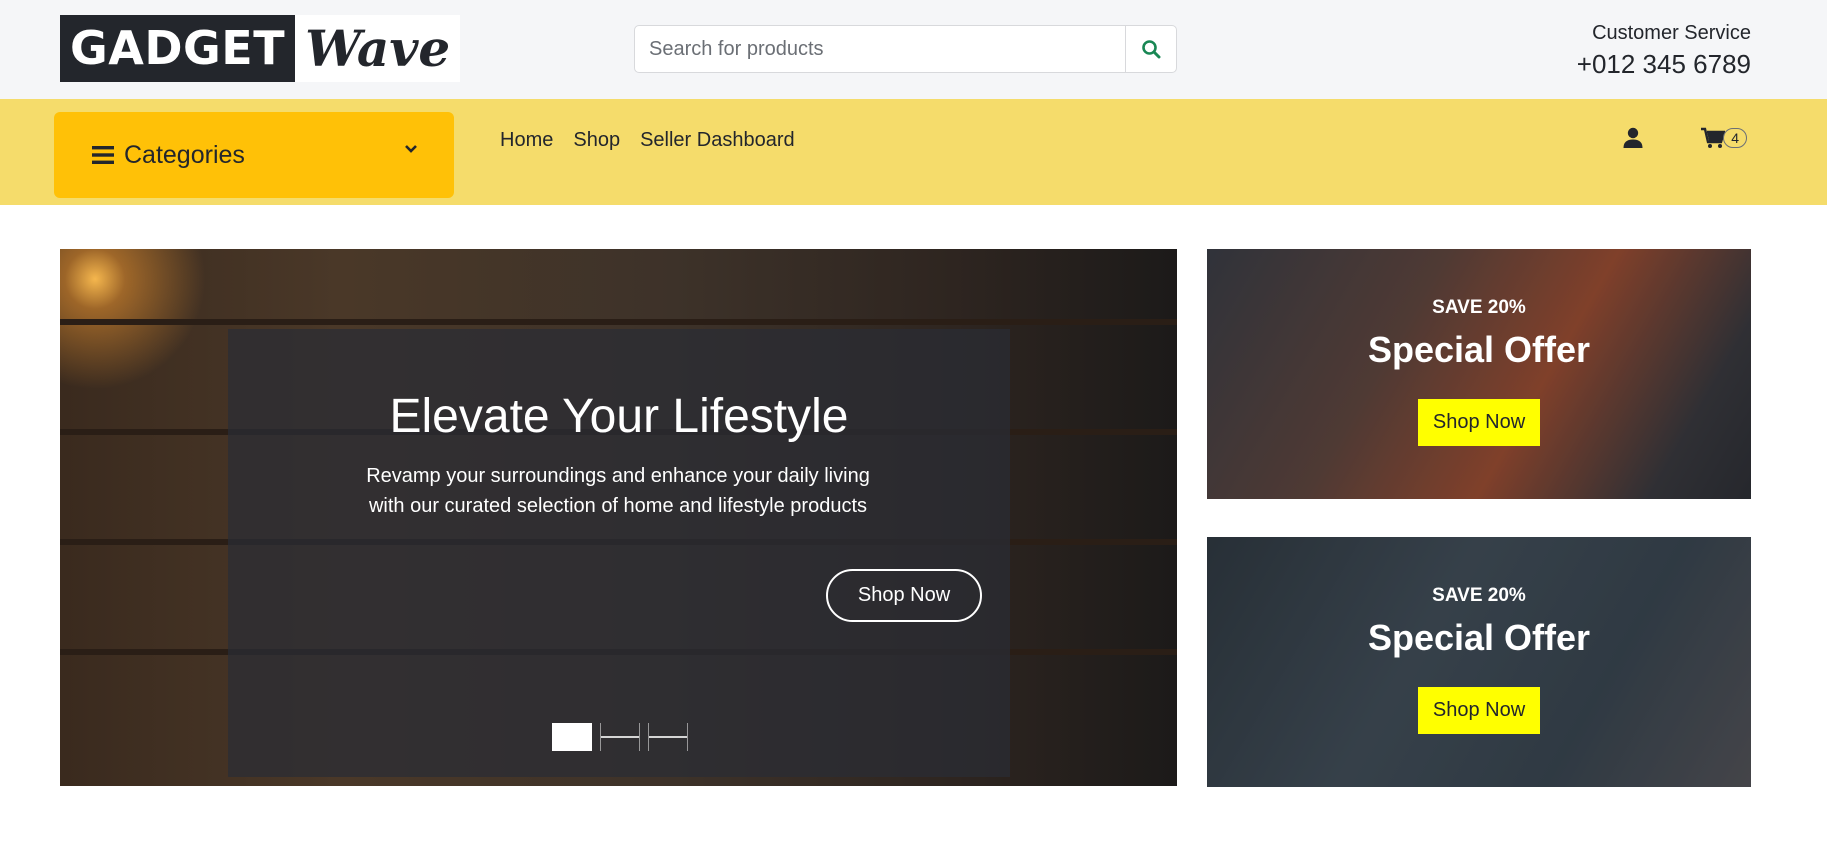 The width and height of the screenshot is (1827, 851). Describe the element at coordinates (596, 140) in the screenshot. I see `nav-link-shop: Shop` at that location.